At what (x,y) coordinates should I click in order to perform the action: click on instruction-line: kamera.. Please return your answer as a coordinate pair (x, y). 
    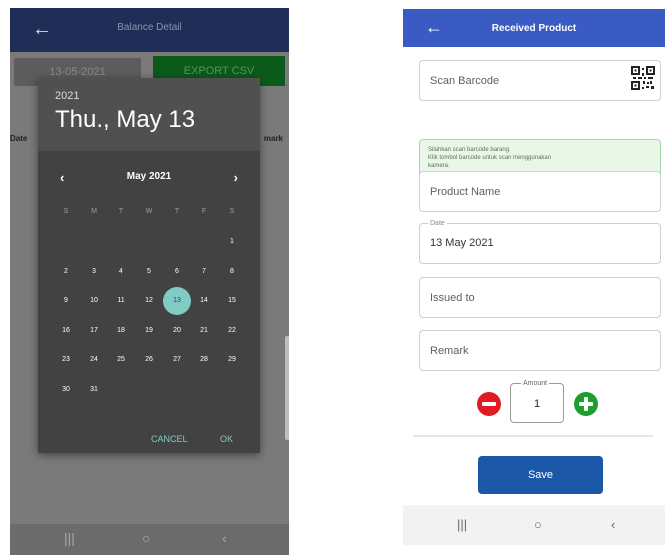
    Looking at the image, I should click on (439, 166).